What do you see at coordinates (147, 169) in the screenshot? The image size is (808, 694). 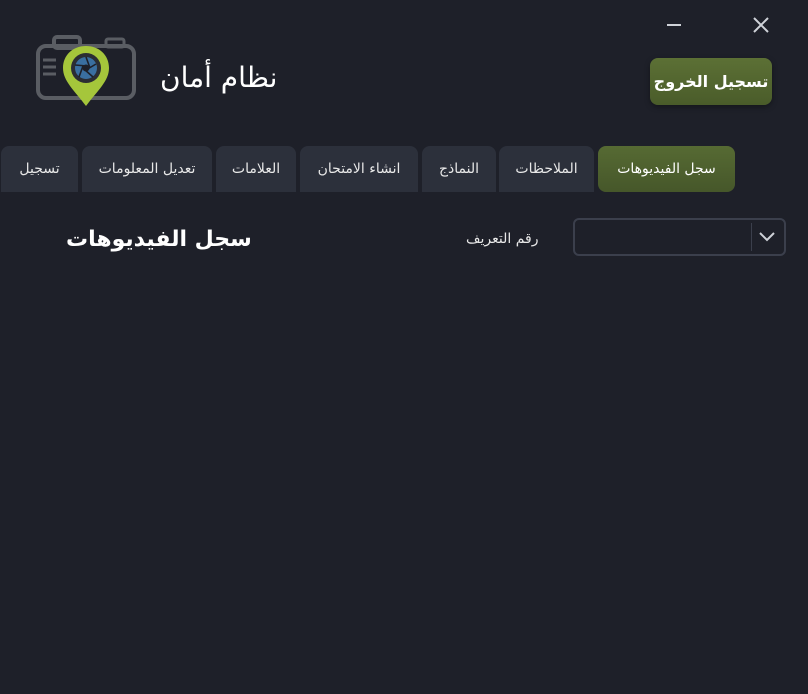 I see `tab-edit-info: تعديل المعلومات` at bounding box center [147, 169].